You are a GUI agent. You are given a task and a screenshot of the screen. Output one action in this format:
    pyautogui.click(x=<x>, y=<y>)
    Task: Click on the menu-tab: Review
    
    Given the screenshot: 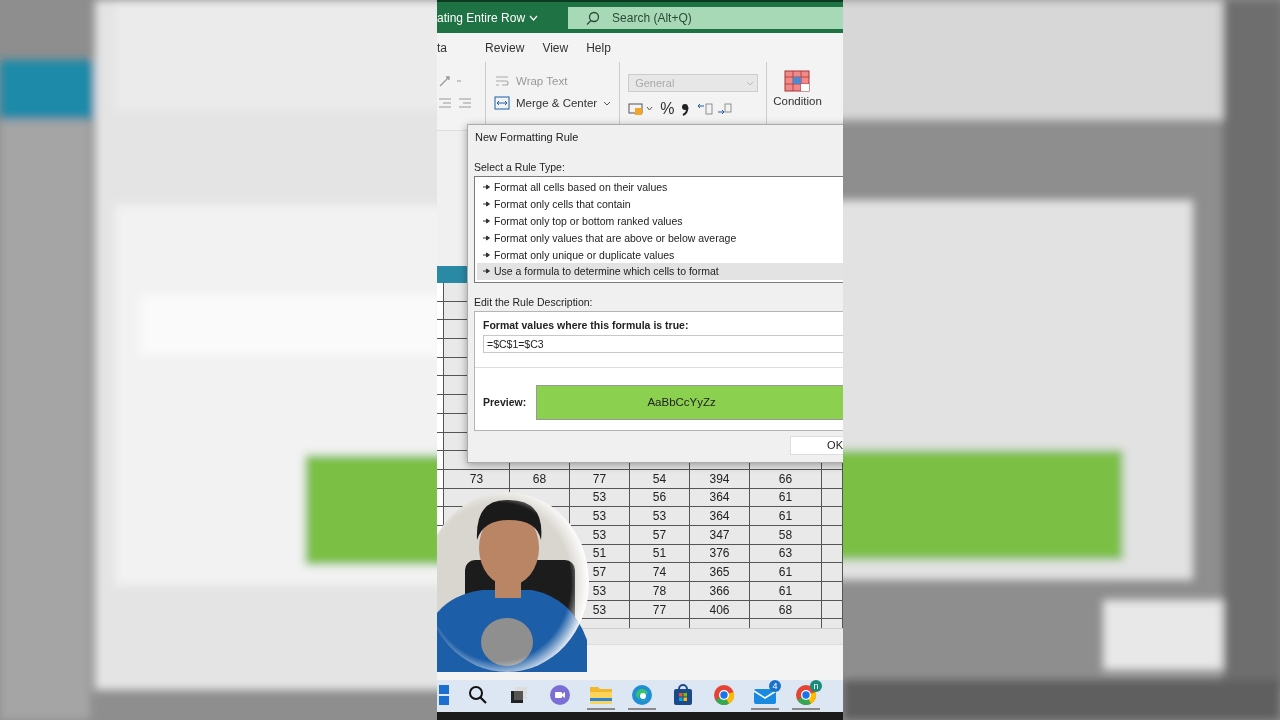 What is the action you would take?
    pyautogui.click(x=514, y=47)
    